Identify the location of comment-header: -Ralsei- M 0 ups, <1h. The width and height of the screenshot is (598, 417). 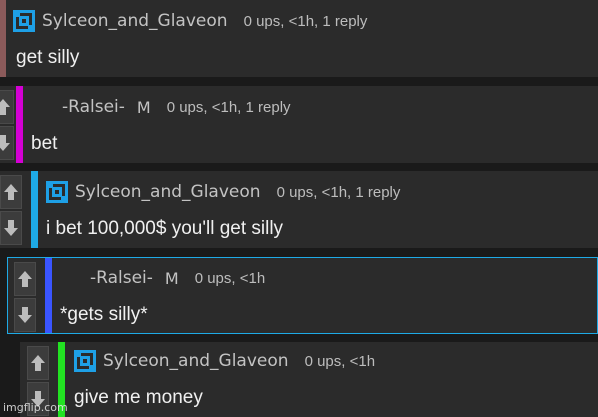
(177, 278).